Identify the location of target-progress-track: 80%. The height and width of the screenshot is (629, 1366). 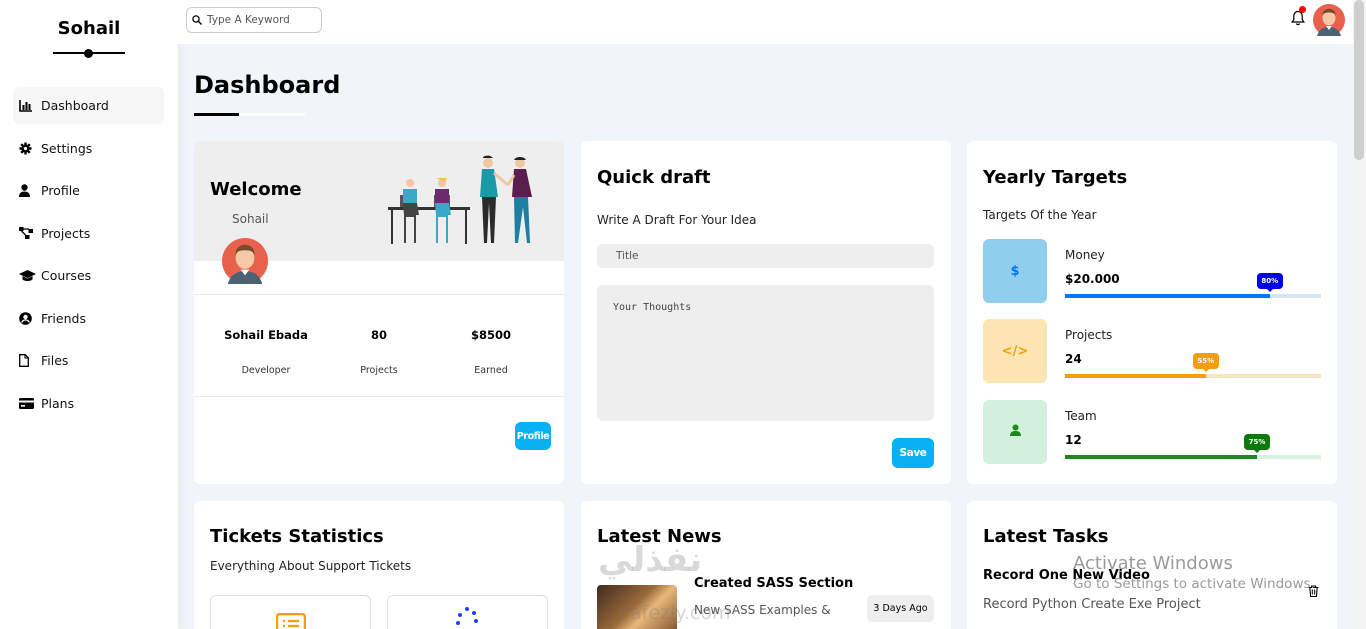
(1193, 285).